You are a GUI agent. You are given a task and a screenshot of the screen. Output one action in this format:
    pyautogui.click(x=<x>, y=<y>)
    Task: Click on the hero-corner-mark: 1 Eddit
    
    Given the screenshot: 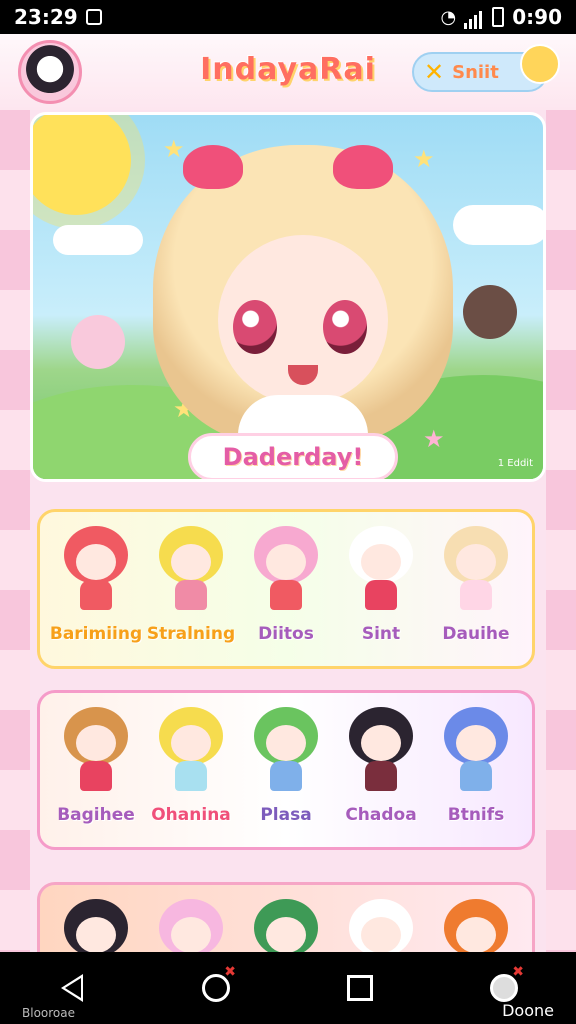 What is the action you would take?
    pyautogui.click(x=515, y=463)
    